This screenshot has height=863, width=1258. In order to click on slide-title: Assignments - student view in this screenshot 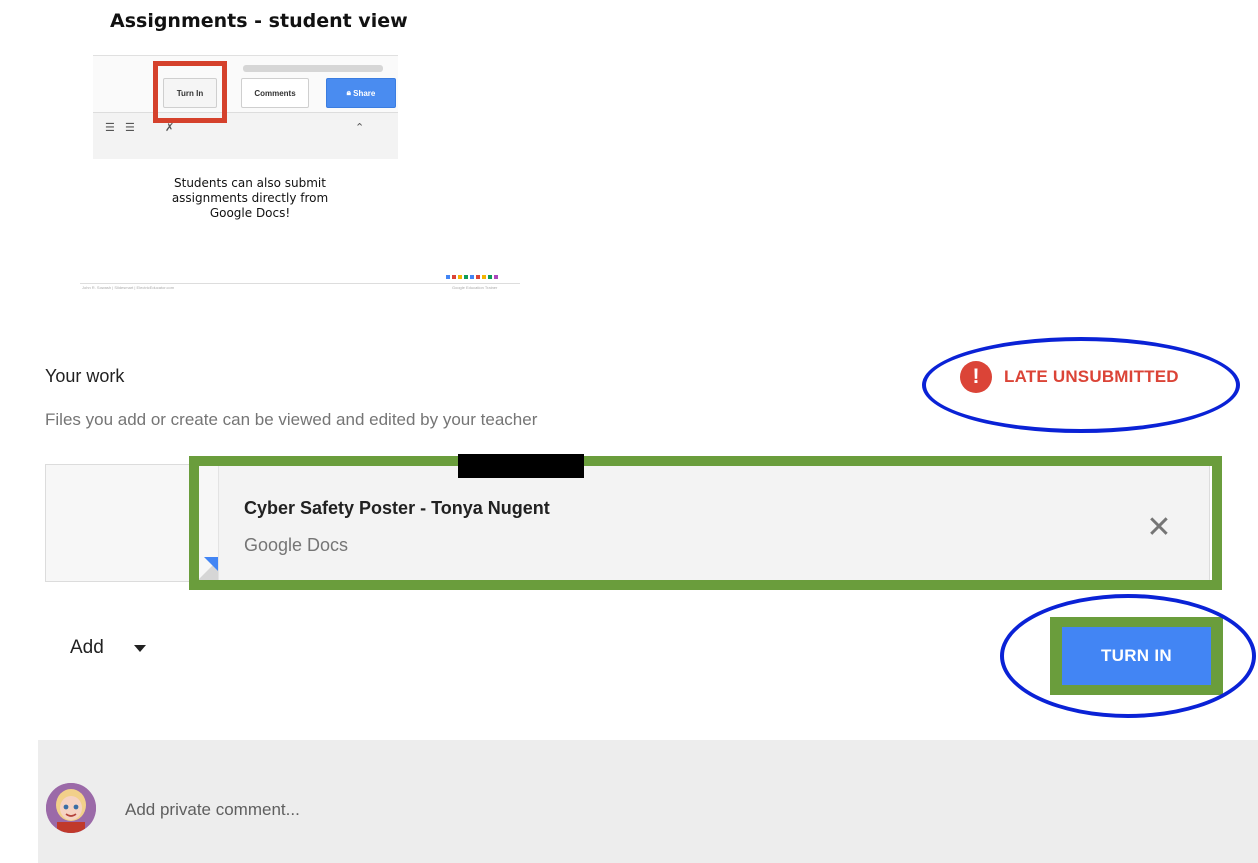, I will do `click(259, 21)`.